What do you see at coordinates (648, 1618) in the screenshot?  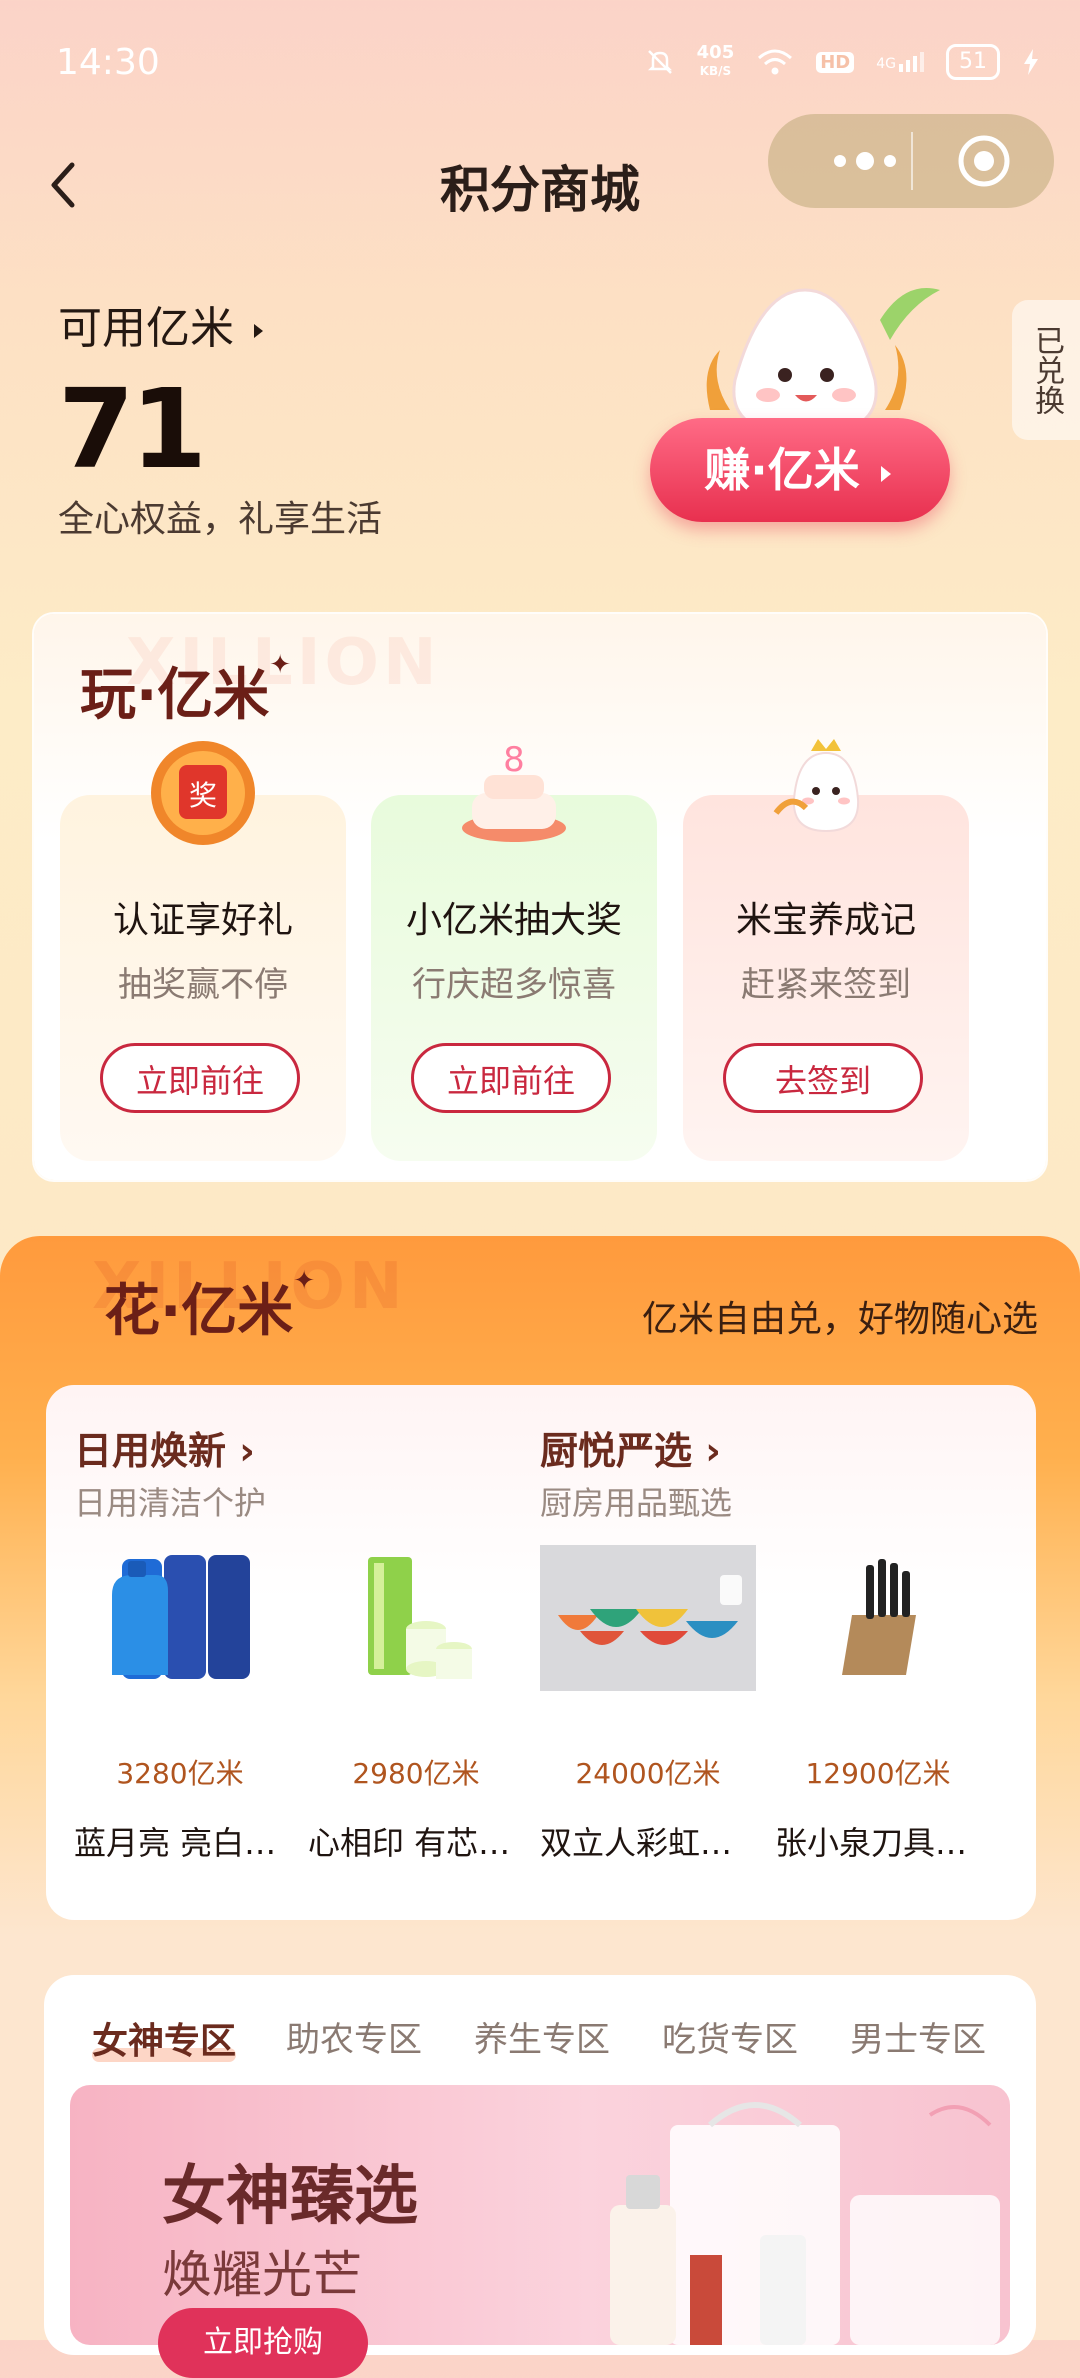 I see `product-image-bowls` at bounding box center [648, 1618].